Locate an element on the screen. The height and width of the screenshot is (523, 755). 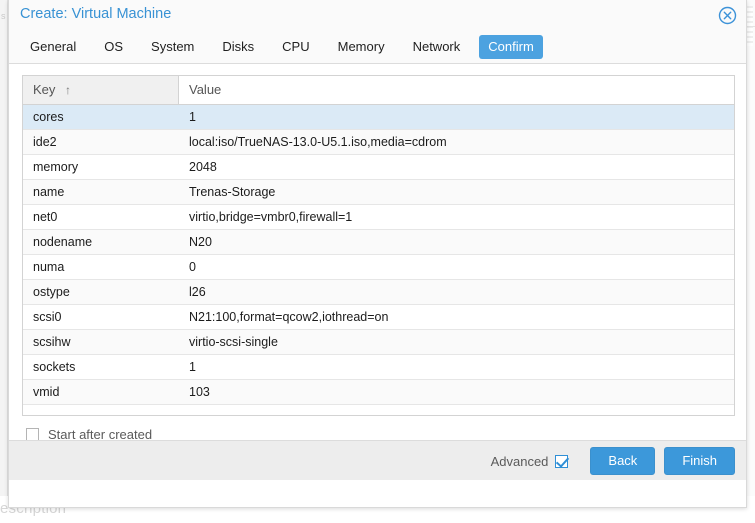
cell-key: nodename is located at coordinates (63, 242).